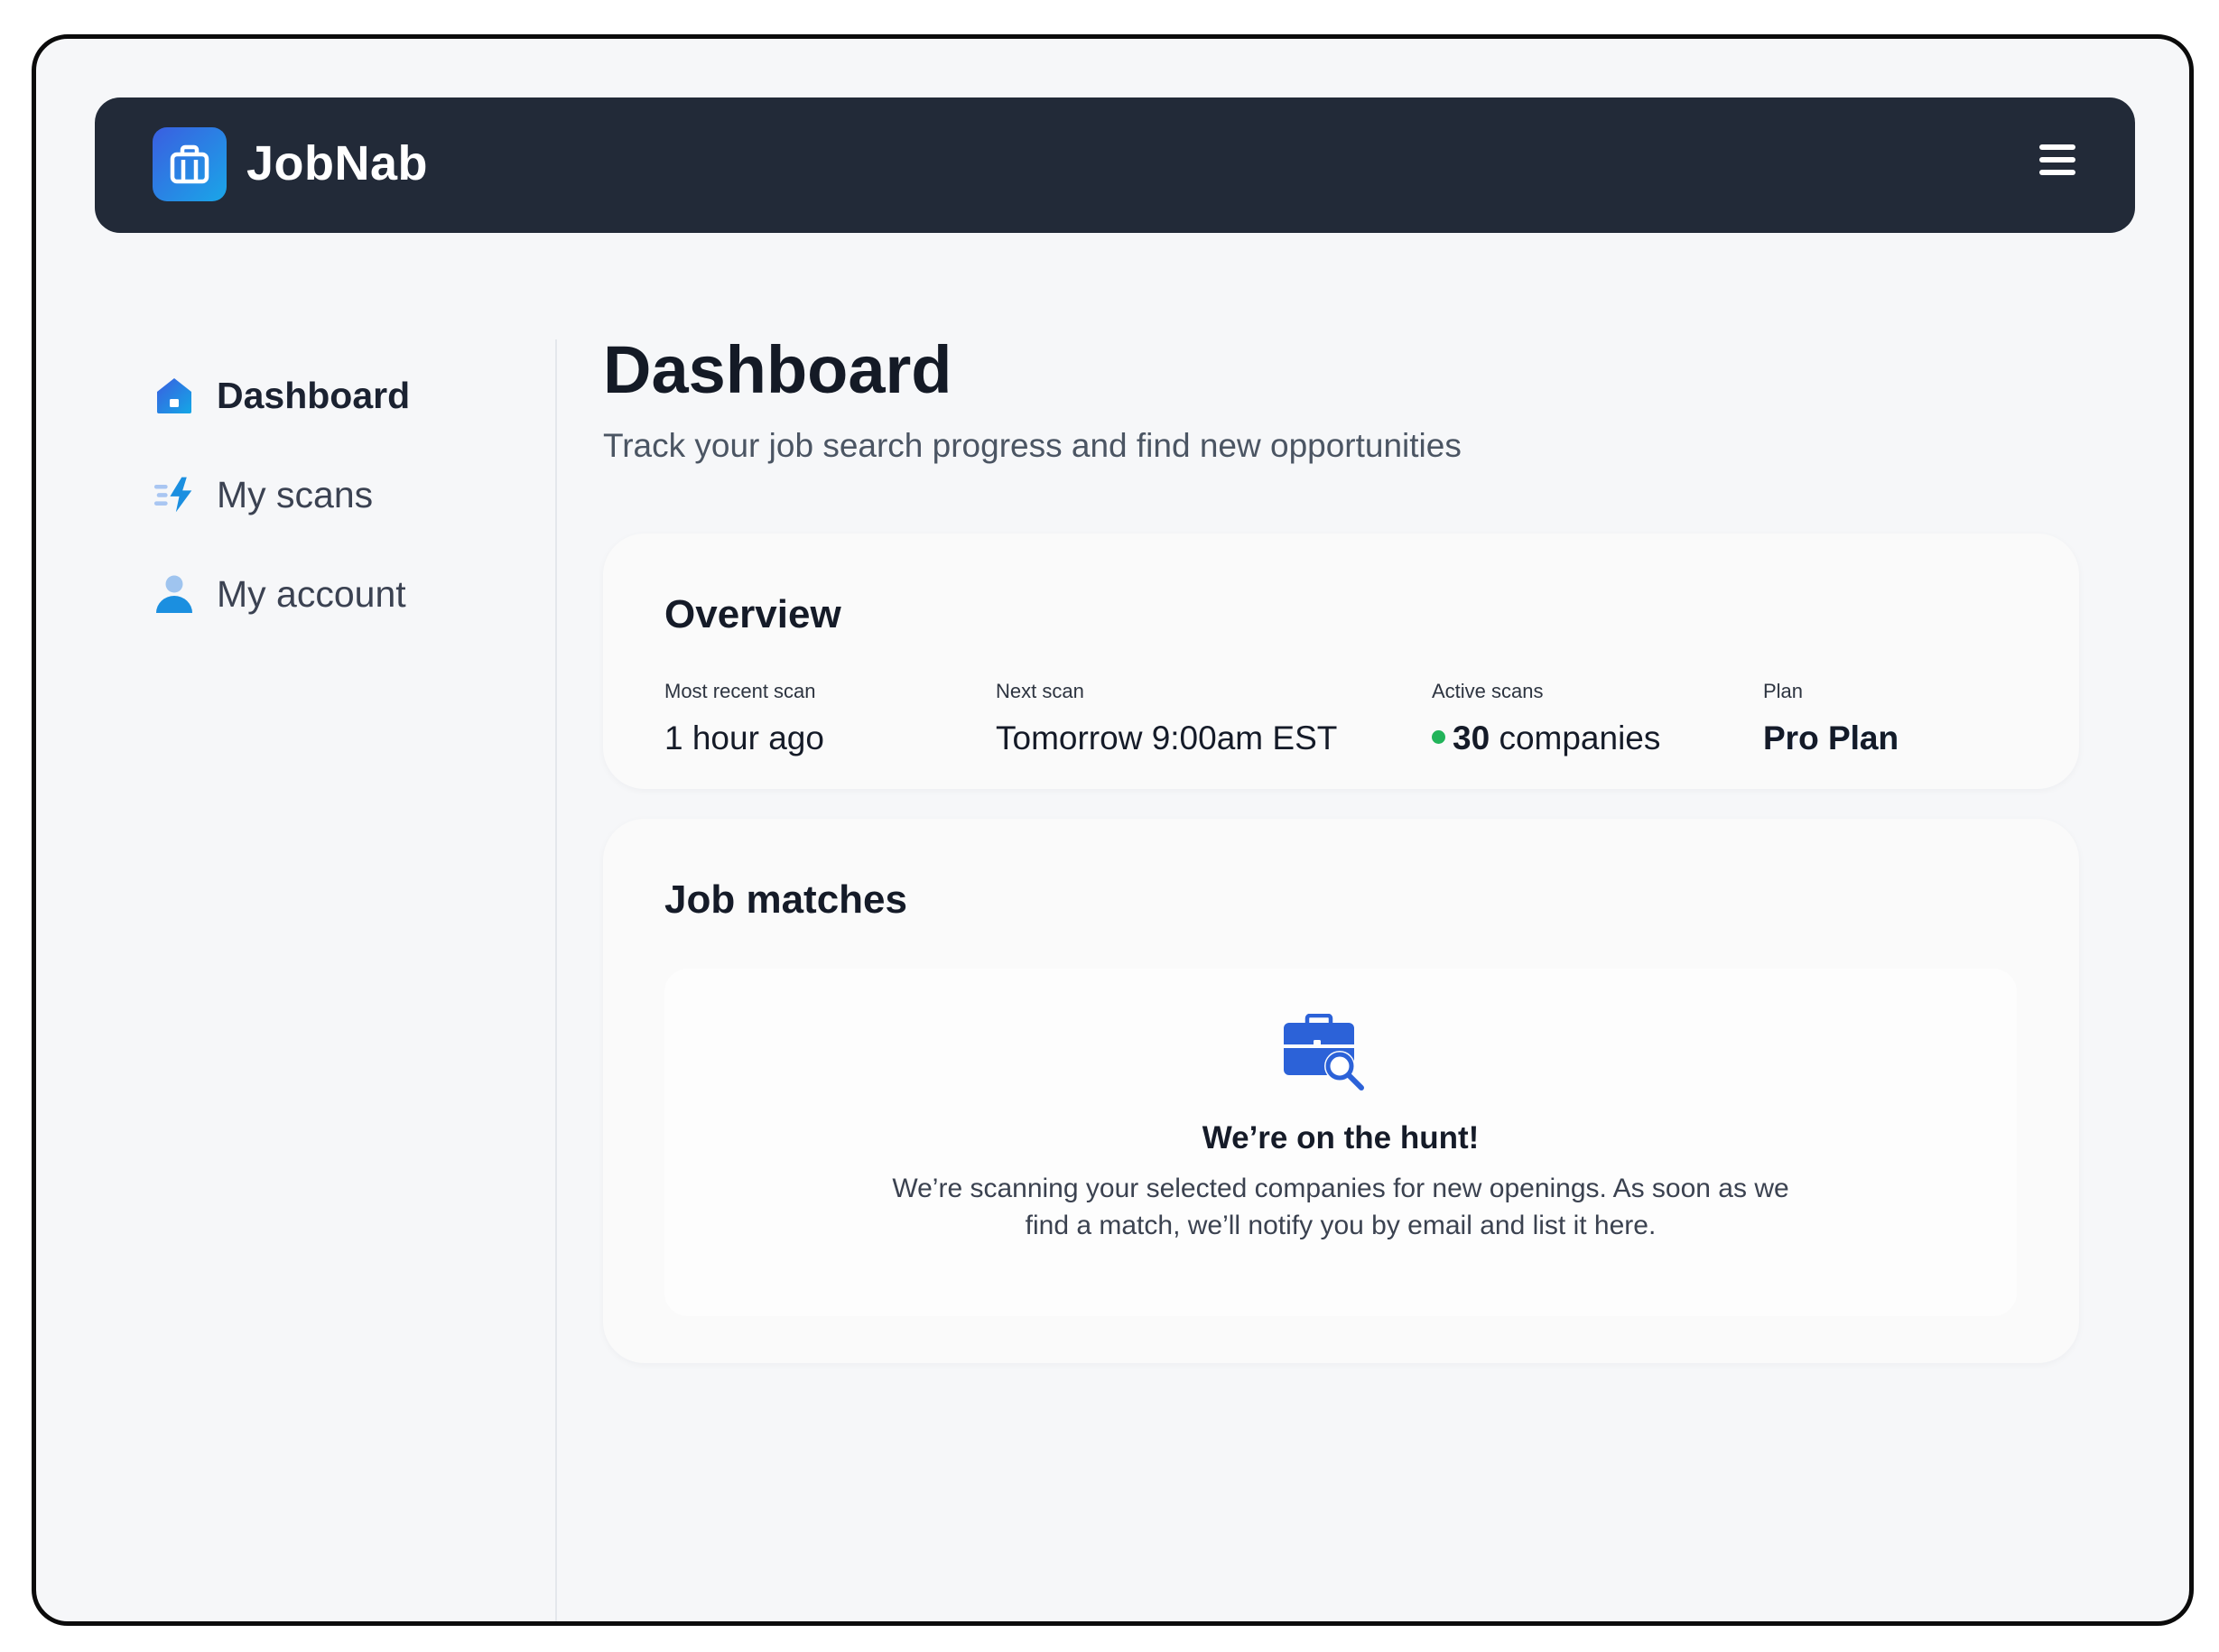 This screenshot has width=2219, height=1652. What do you see at coordinates (311, 593) in the screenshot?
I see `sidebar-item-label: My account` at bounding box center [311, 593].